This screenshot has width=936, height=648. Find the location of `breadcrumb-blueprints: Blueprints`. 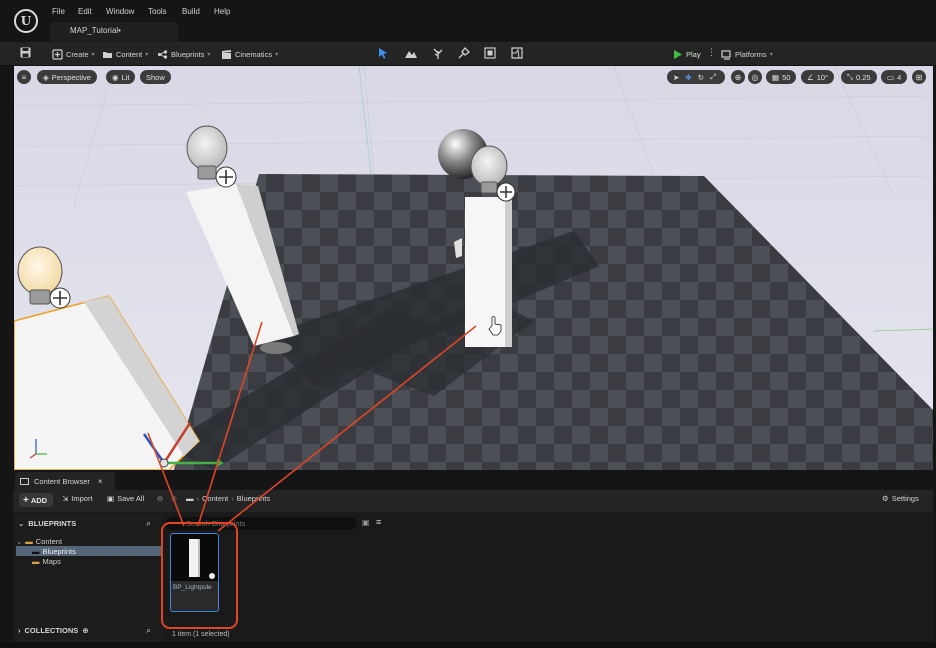

breadcrumb-blueprints: Blueprints is located at coordinates (253, 498).